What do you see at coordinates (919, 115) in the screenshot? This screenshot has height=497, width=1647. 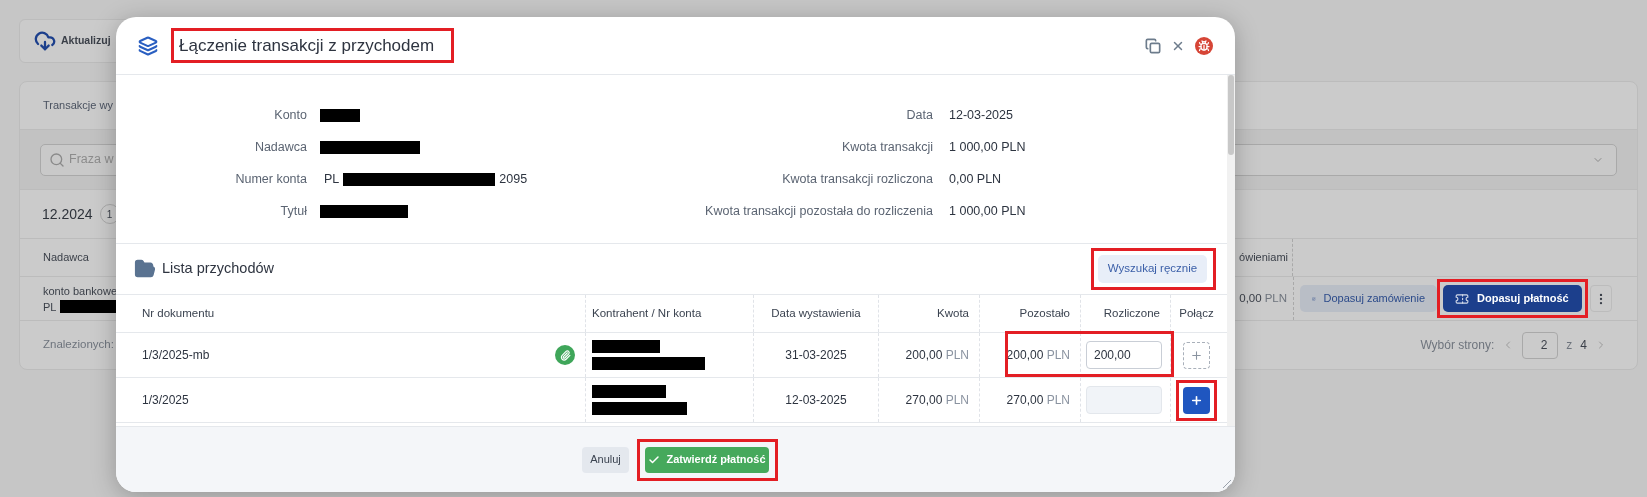 I see `detail-label: Data` at bounding box center [919, 115].